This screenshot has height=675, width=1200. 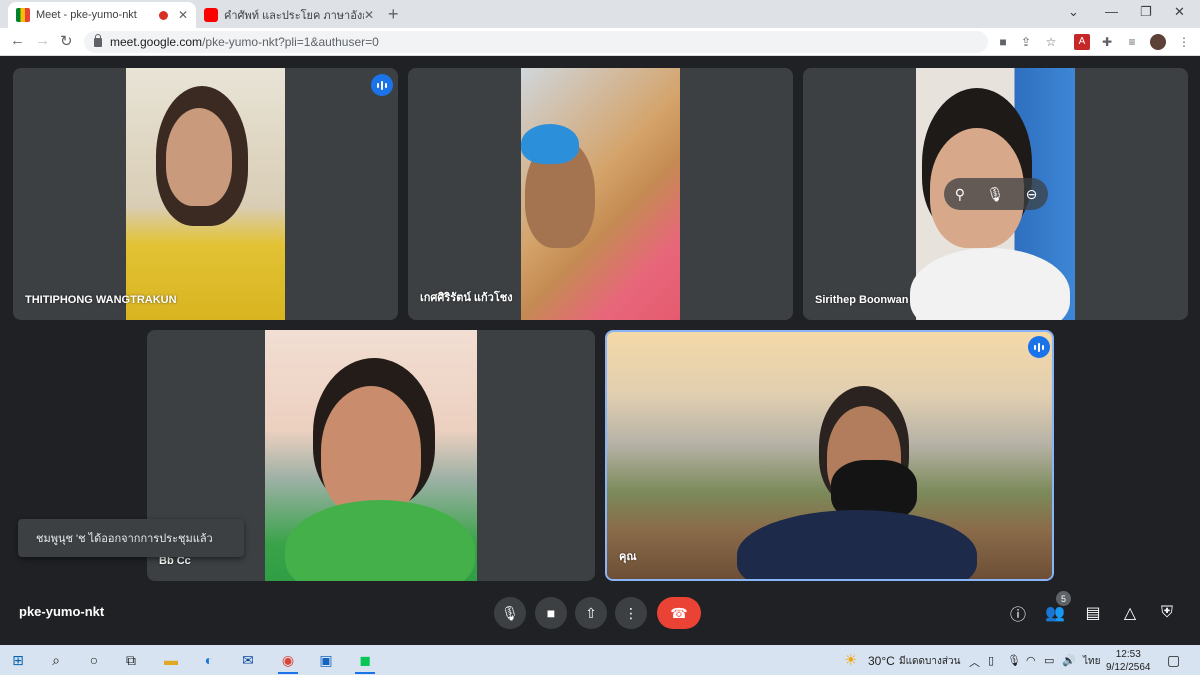 What do you see at coordinates (1051, 42) in the screenshot?
I see `bookmark-star-icon: ☆` at bounding box center [1051, 42].